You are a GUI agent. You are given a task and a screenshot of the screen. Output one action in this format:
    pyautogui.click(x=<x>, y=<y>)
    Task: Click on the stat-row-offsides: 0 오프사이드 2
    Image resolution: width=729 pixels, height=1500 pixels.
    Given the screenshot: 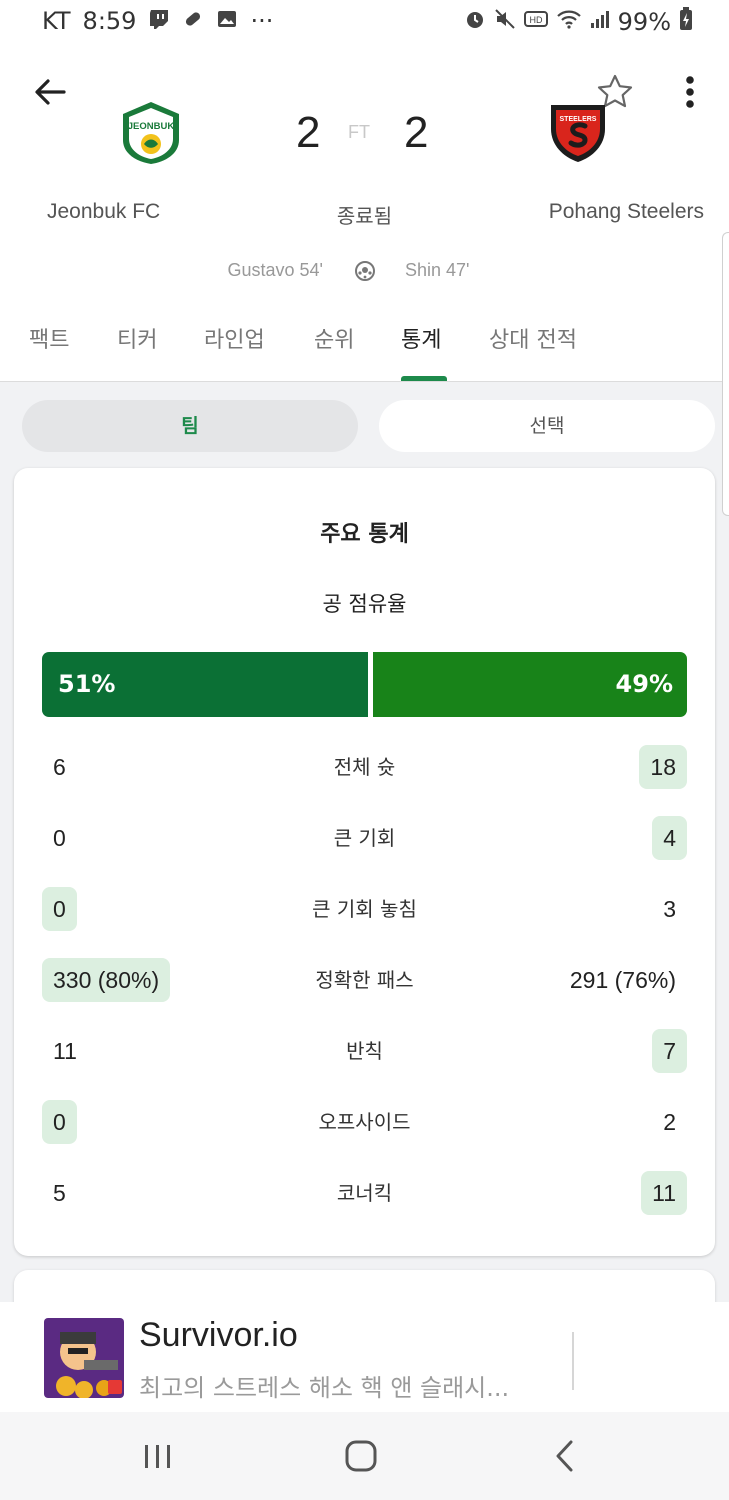 What is the action you would take?
    pyautogui.click(x=364, y=1122)
    